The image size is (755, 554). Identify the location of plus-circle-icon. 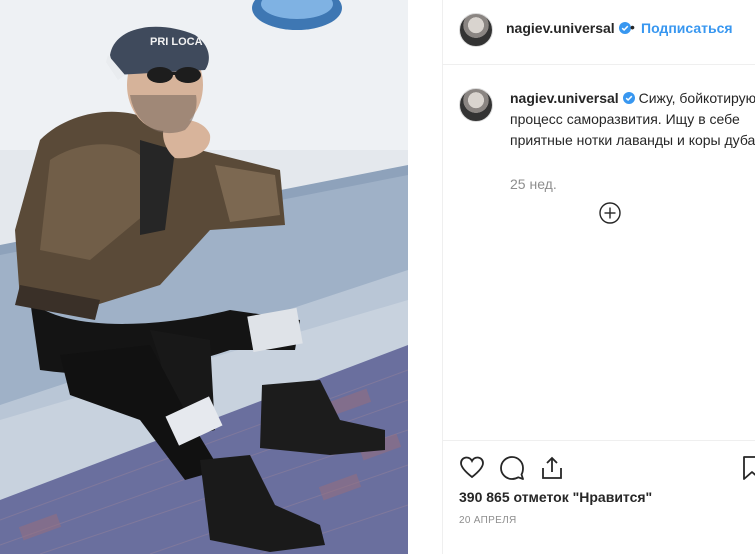
(610, 213).